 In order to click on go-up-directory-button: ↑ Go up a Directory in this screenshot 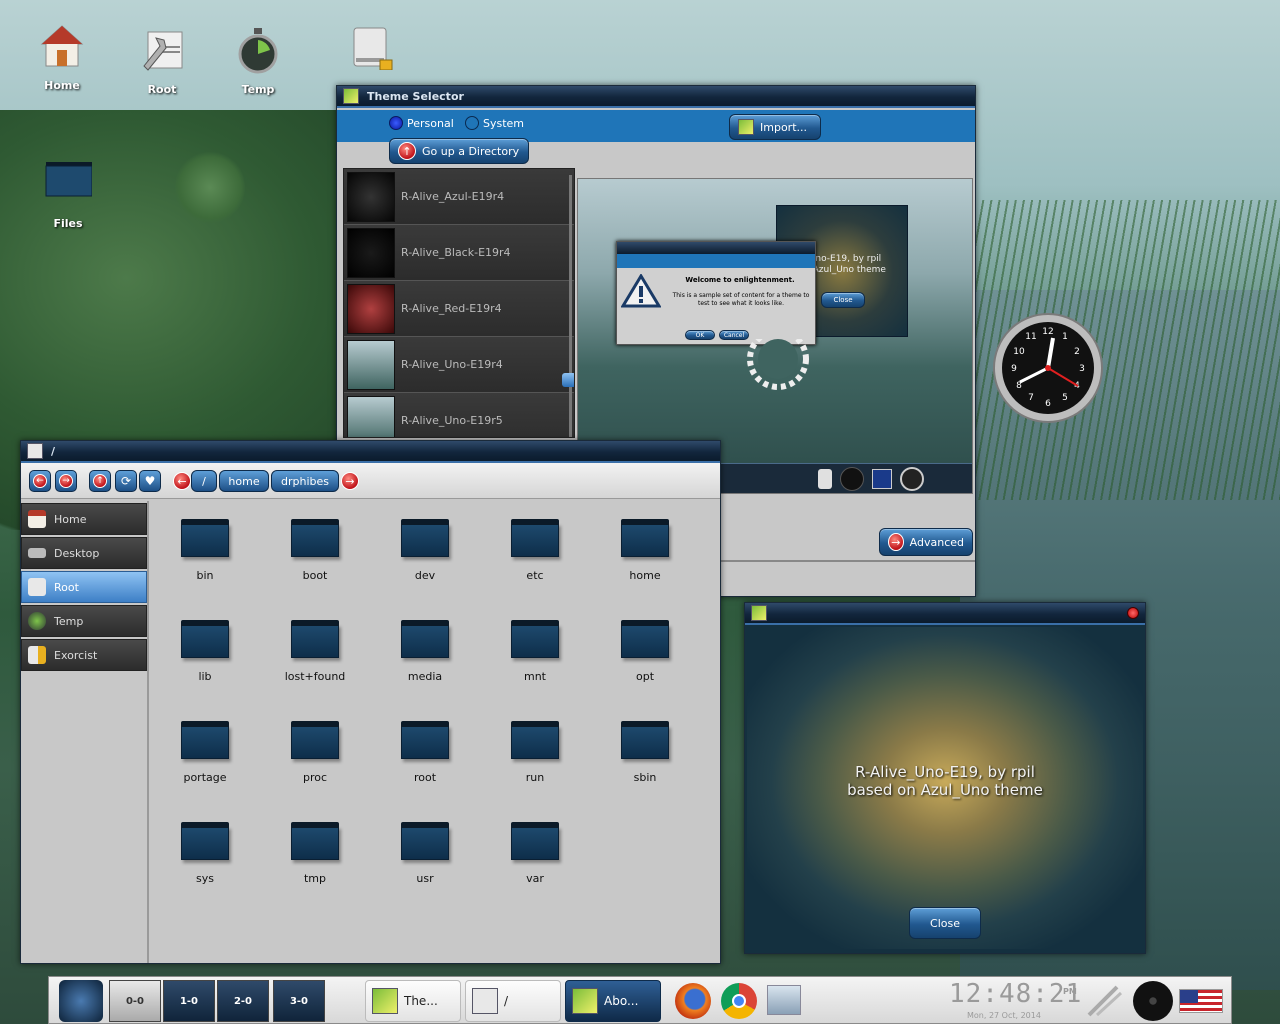, I will do `click(459, 151)`.